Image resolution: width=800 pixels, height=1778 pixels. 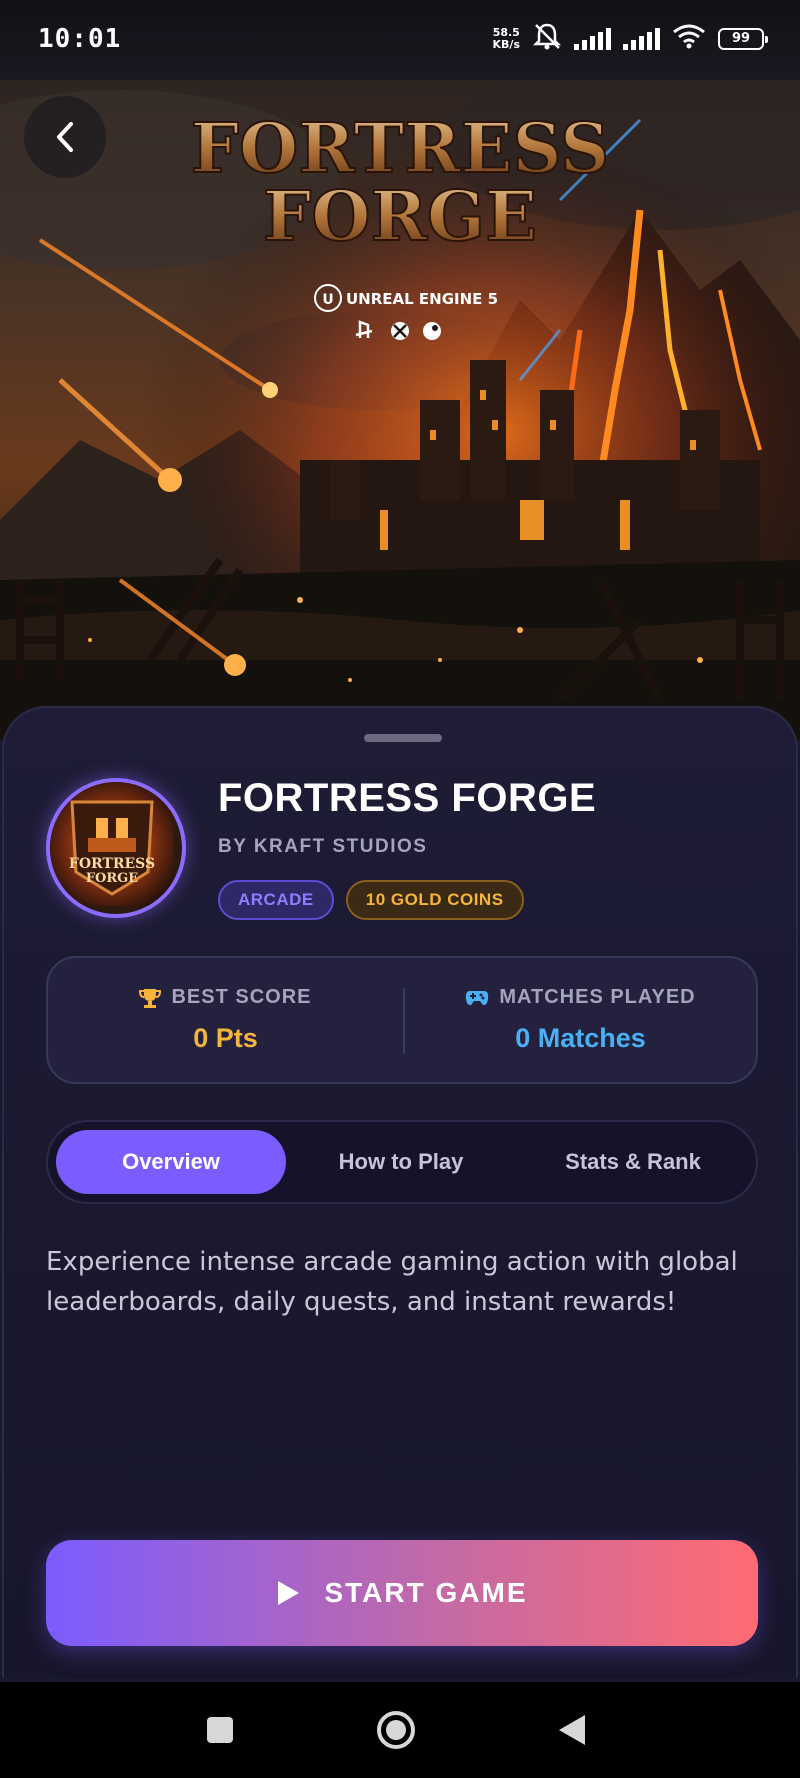 I want to click on net-speed: 58.5 KB/s, so click(x=506, y=38).